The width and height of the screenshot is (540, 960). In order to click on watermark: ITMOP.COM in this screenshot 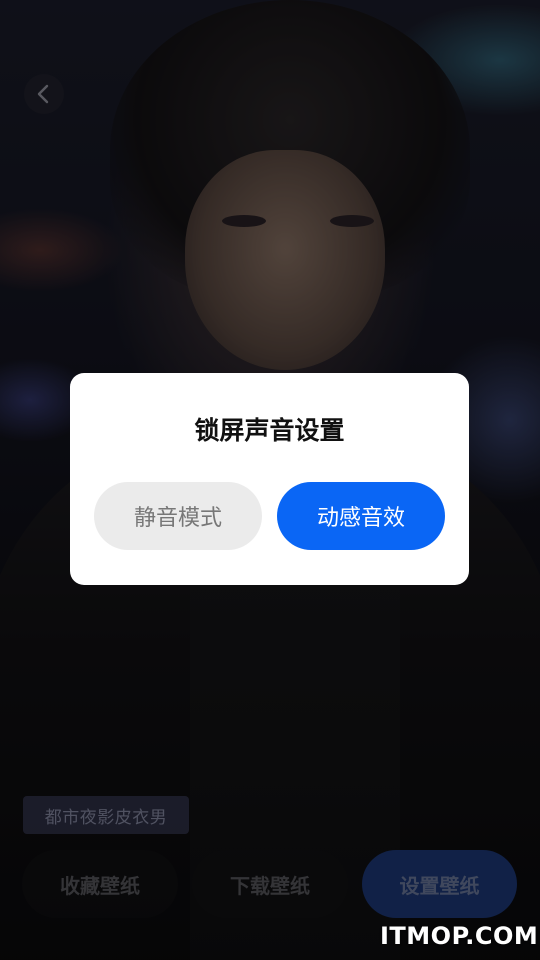, I will do `click(459, 936)`.